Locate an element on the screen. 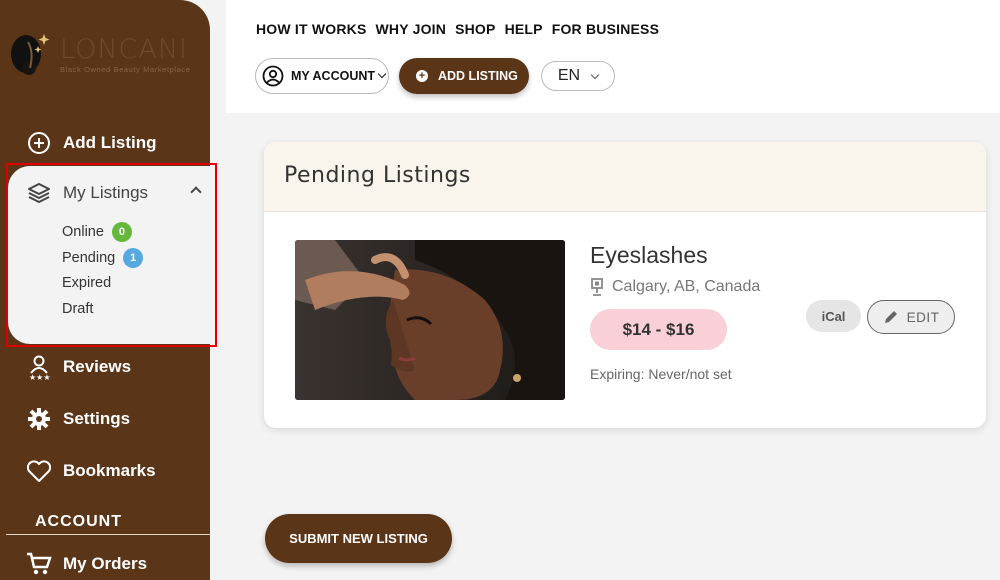 Image resolution: width=1000 pixels, height=580 pixels. brand-tagline: Black Owned Beauty Marketplace is located at coordinates (125, 69).